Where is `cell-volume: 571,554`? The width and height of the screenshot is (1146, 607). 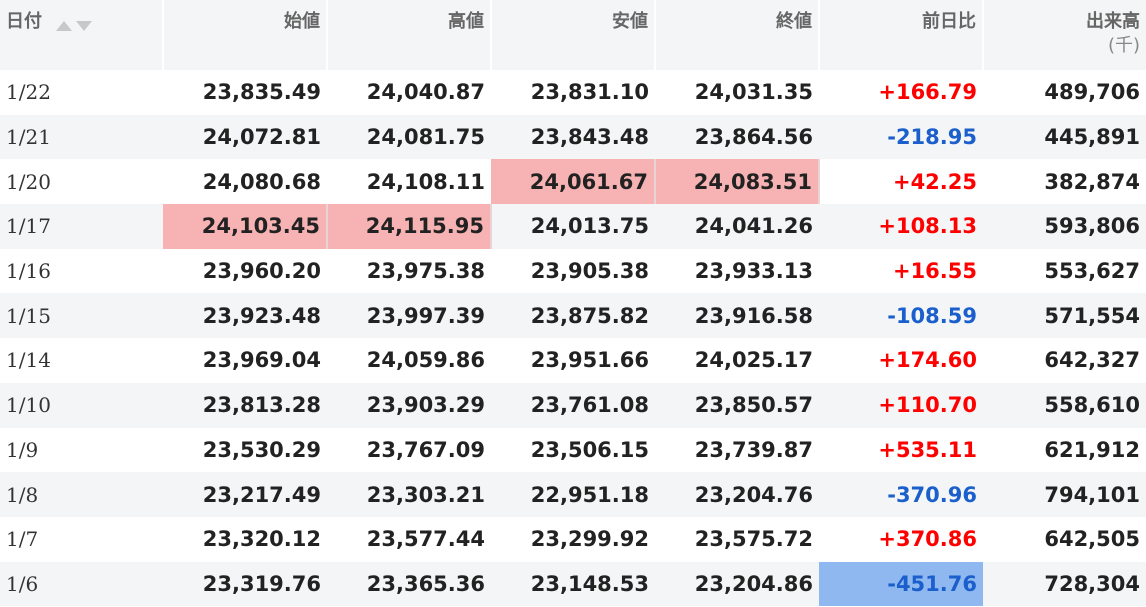
cell-volume: 571,554 is located at coordinates (1064, 316).